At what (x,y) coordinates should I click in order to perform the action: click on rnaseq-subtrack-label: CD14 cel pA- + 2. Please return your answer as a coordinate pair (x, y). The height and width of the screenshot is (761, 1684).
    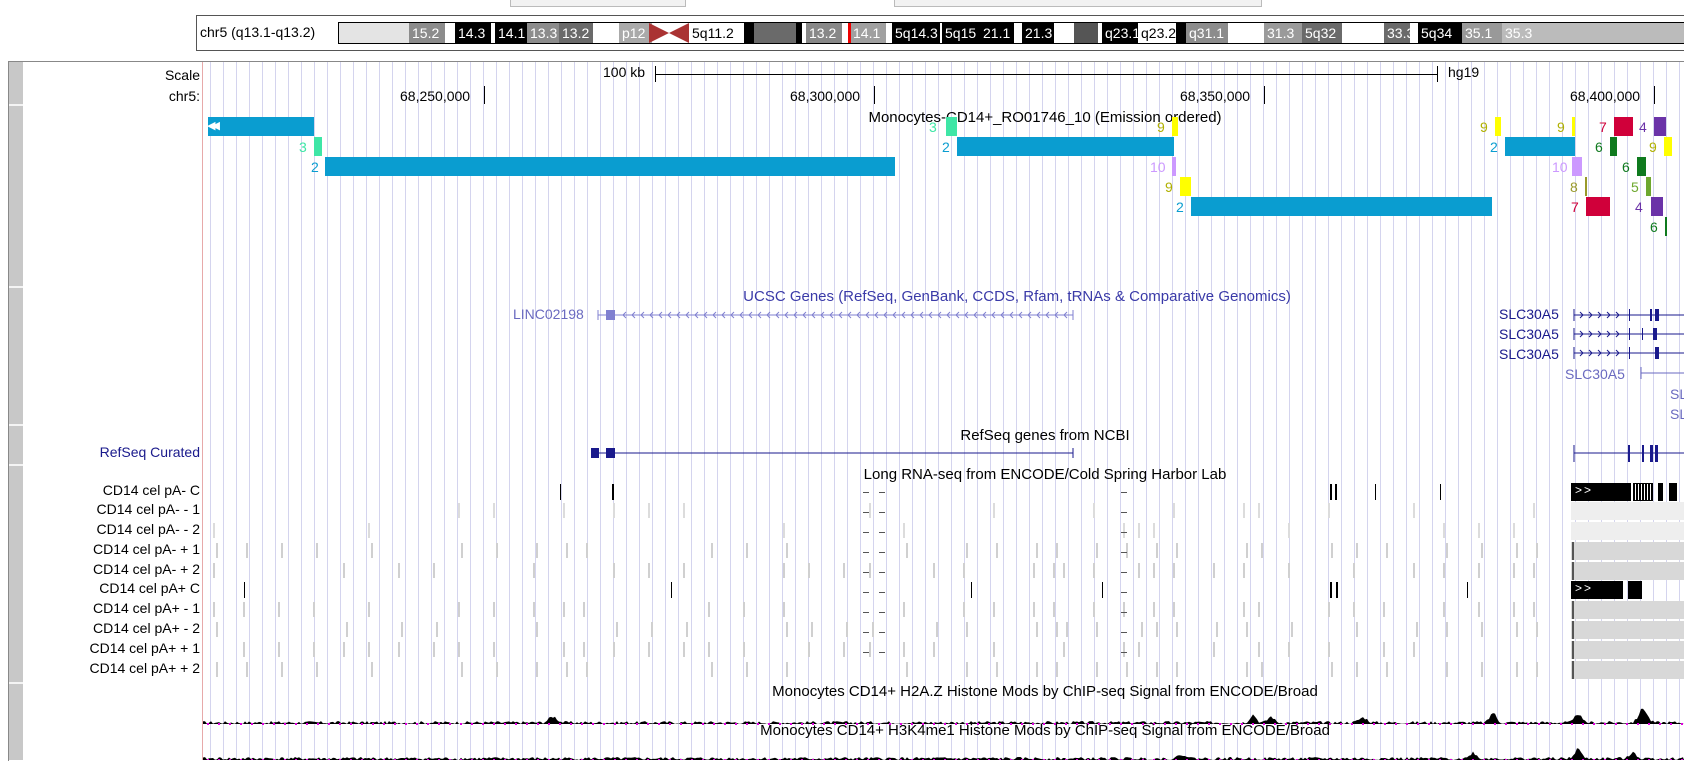
    Looking at the image, I should click on (146, 569).